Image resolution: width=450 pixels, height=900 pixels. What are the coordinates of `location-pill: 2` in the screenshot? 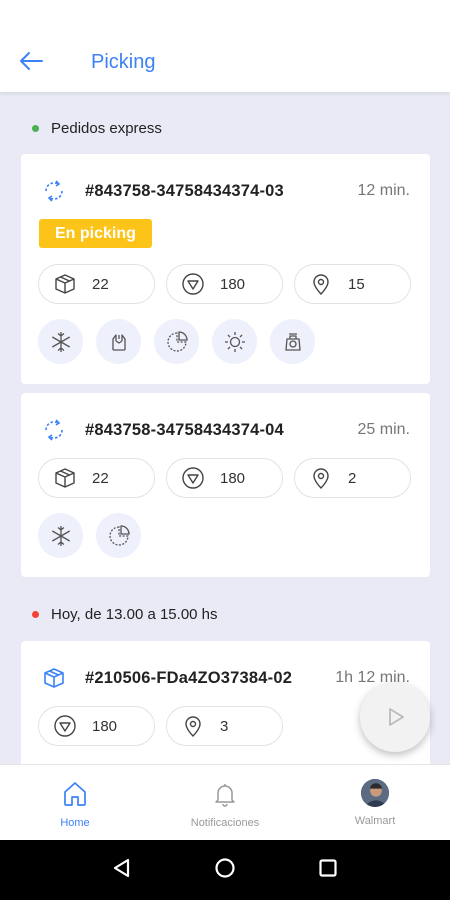 It's located at (352, 478).